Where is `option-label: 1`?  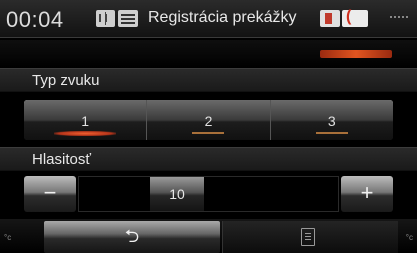
option-label: 1 is located at coordinates (85, 121).